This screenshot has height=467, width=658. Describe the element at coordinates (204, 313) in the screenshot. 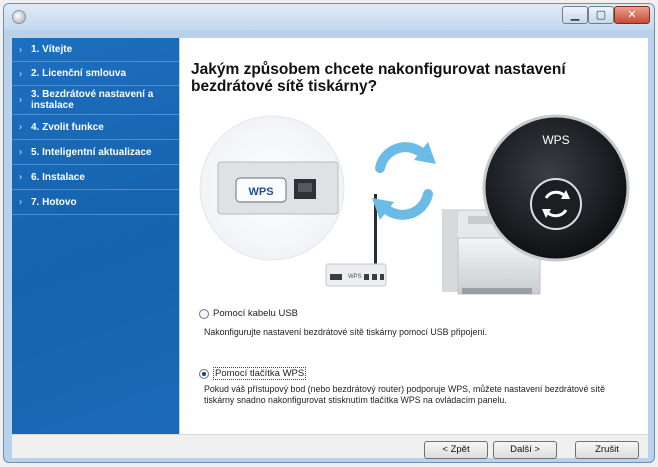

I see `usb-radio` at that location.